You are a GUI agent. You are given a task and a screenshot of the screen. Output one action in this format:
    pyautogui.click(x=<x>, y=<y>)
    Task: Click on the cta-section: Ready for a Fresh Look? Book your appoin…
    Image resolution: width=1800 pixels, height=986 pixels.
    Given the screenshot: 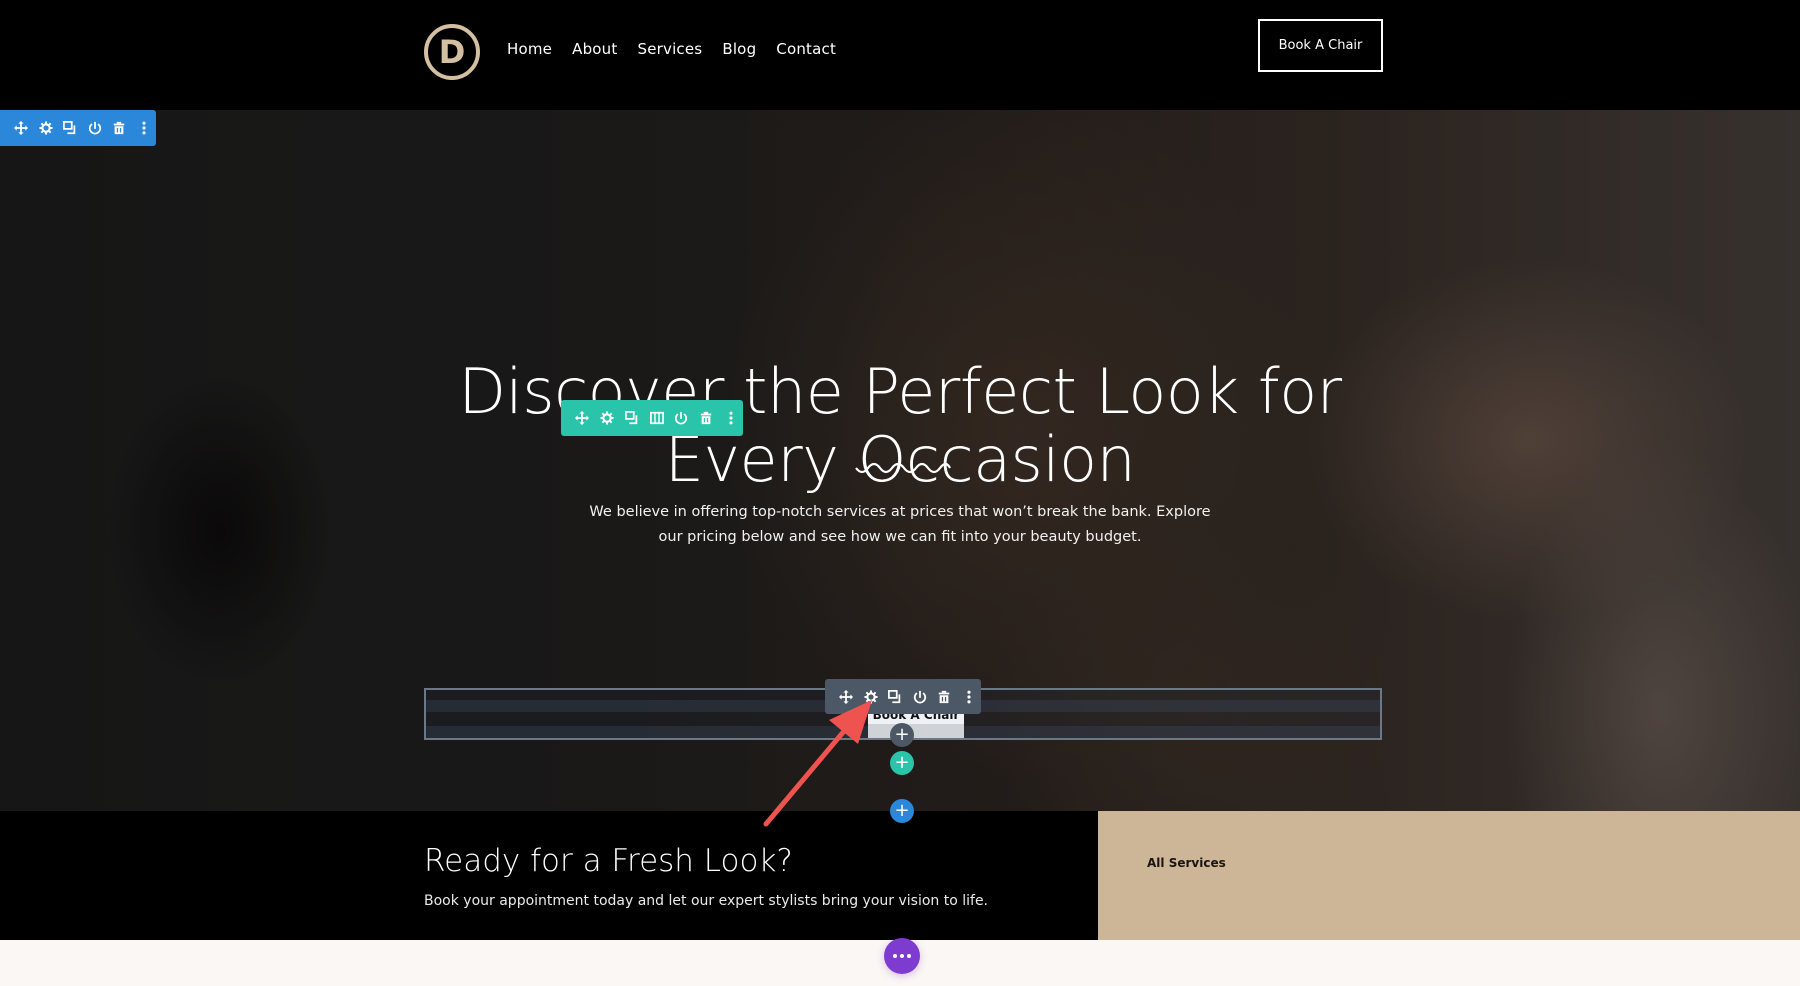 What is the action you would take?
    pyautogui.click(x=900, y=875)
    